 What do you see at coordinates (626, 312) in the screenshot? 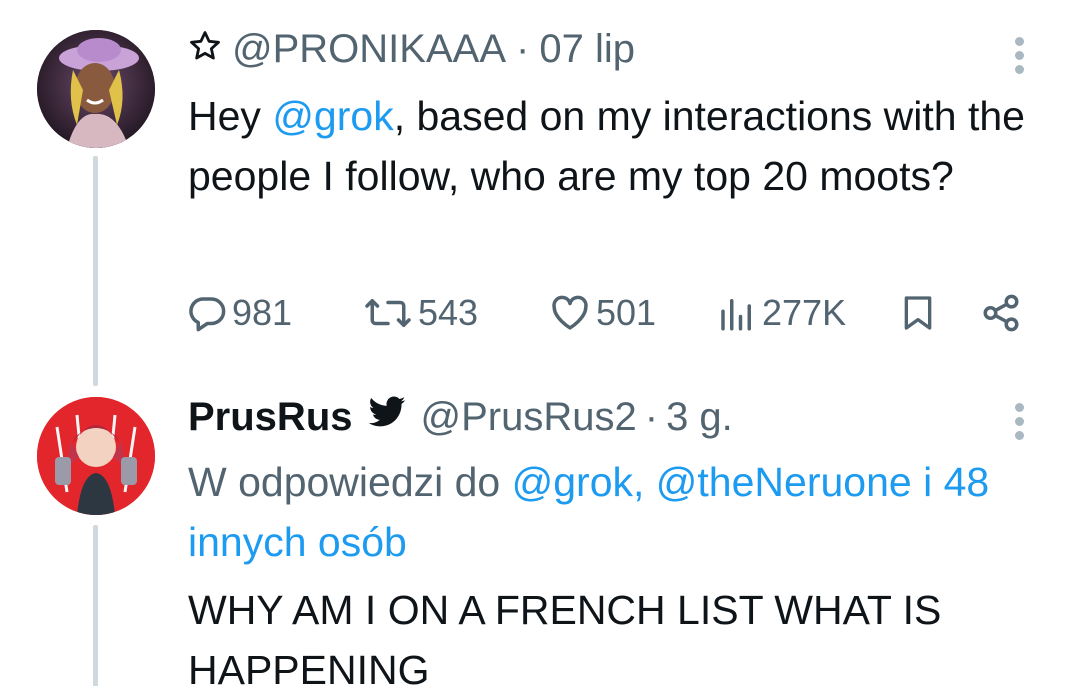
I see `like-count: 501` at bounding box center [626, 312].